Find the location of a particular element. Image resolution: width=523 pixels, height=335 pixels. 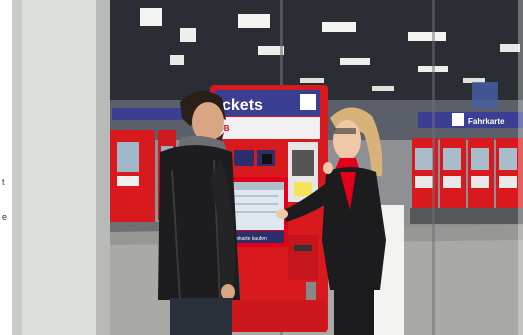

fahrkarte-sign-text: Fahrkarte is located at coordinates (486, 121).